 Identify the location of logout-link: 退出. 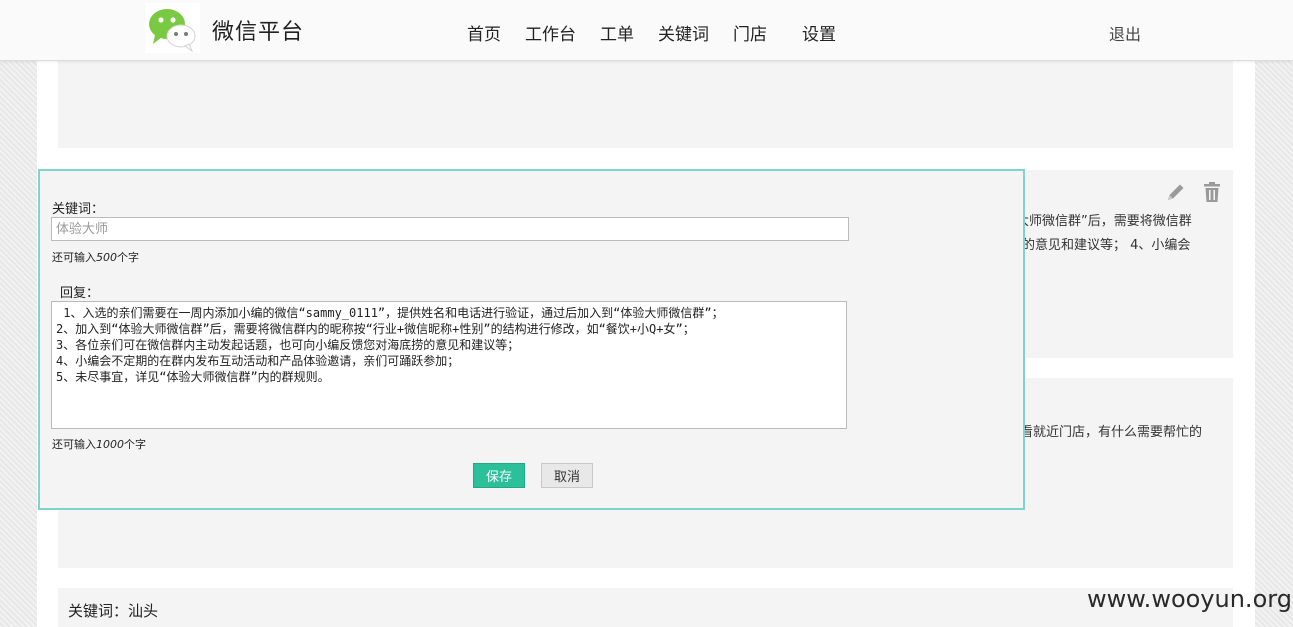
(1125, 33).